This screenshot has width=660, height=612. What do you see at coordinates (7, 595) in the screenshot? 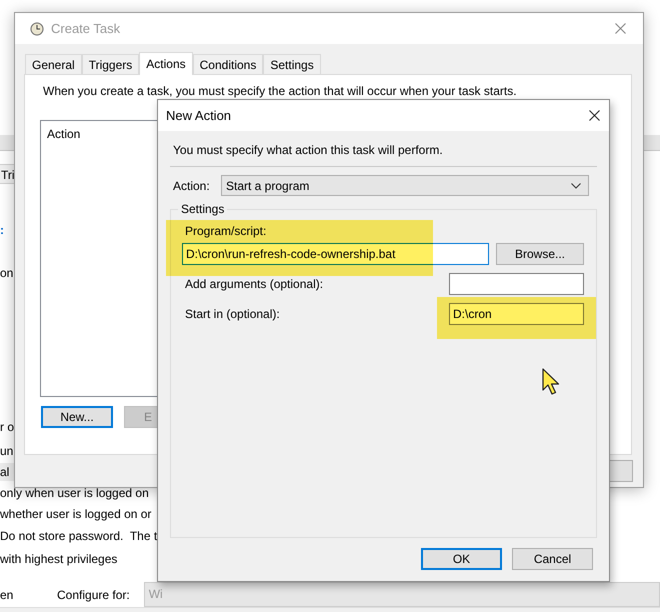
I see `option-label: en` at bounding box center [7, 595].